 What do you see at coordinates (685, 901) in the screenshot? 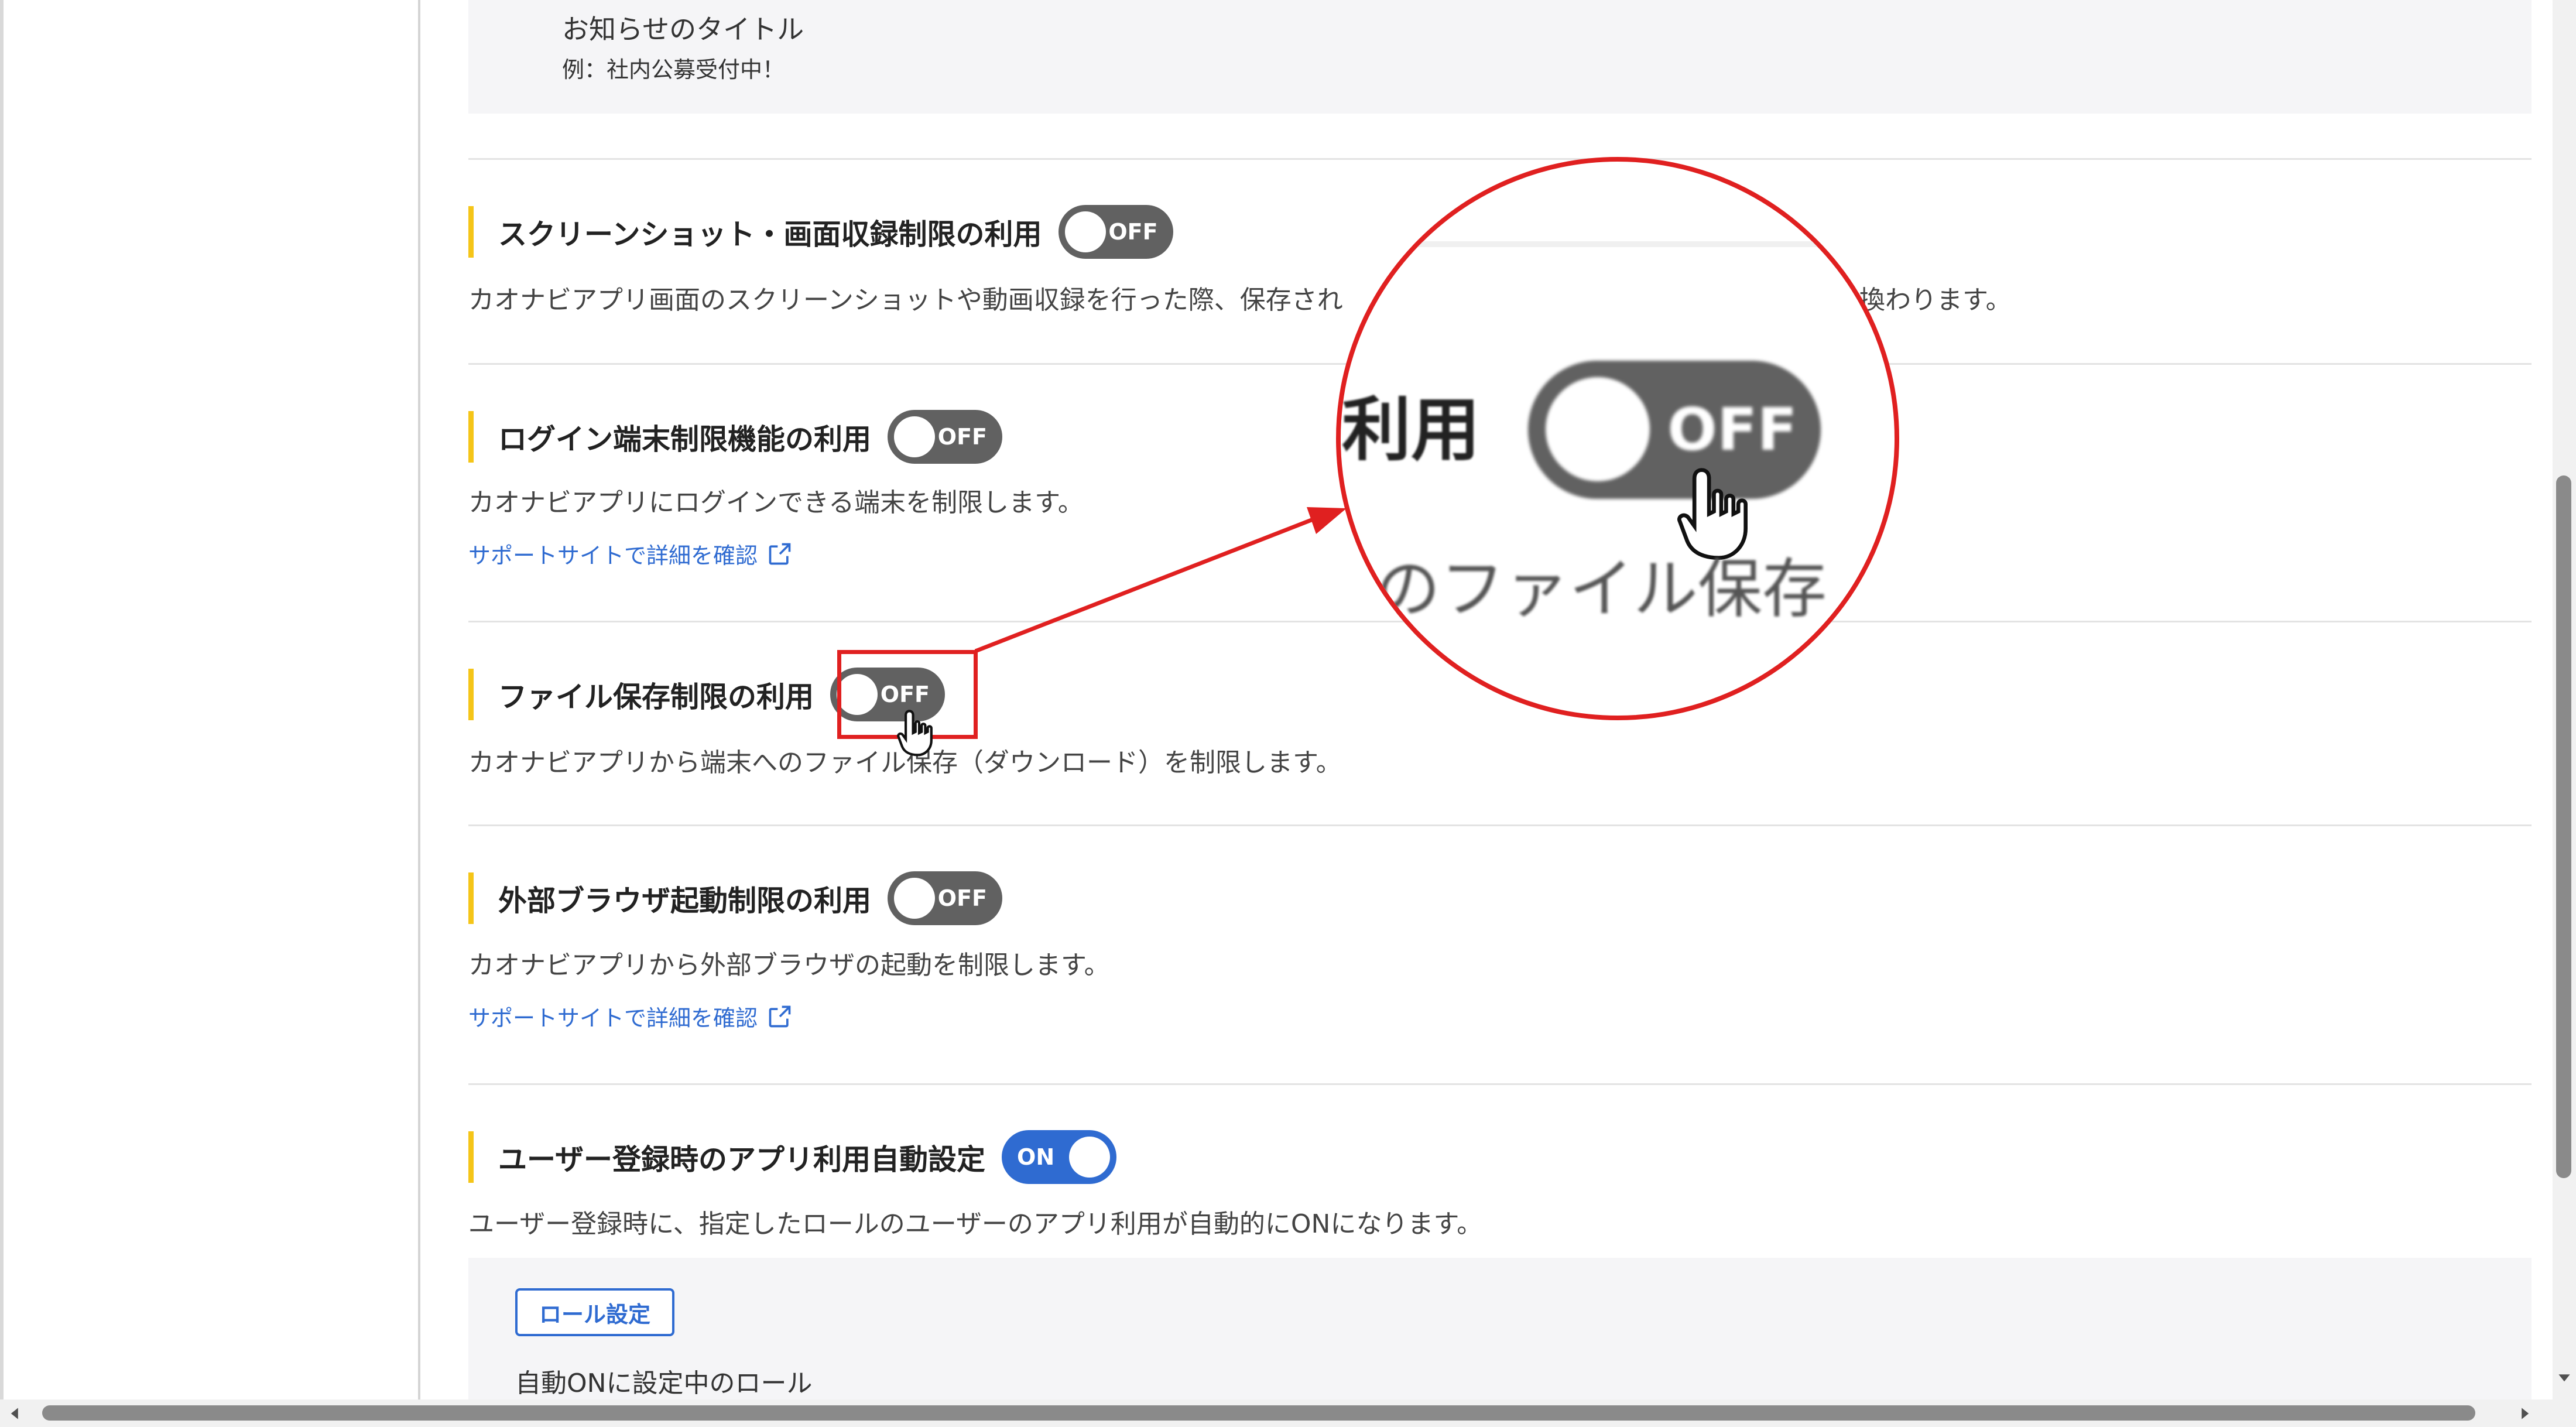
I see `heading-text: 外部ブラウザ起動制限の利用` at bounding box center [685, 901].